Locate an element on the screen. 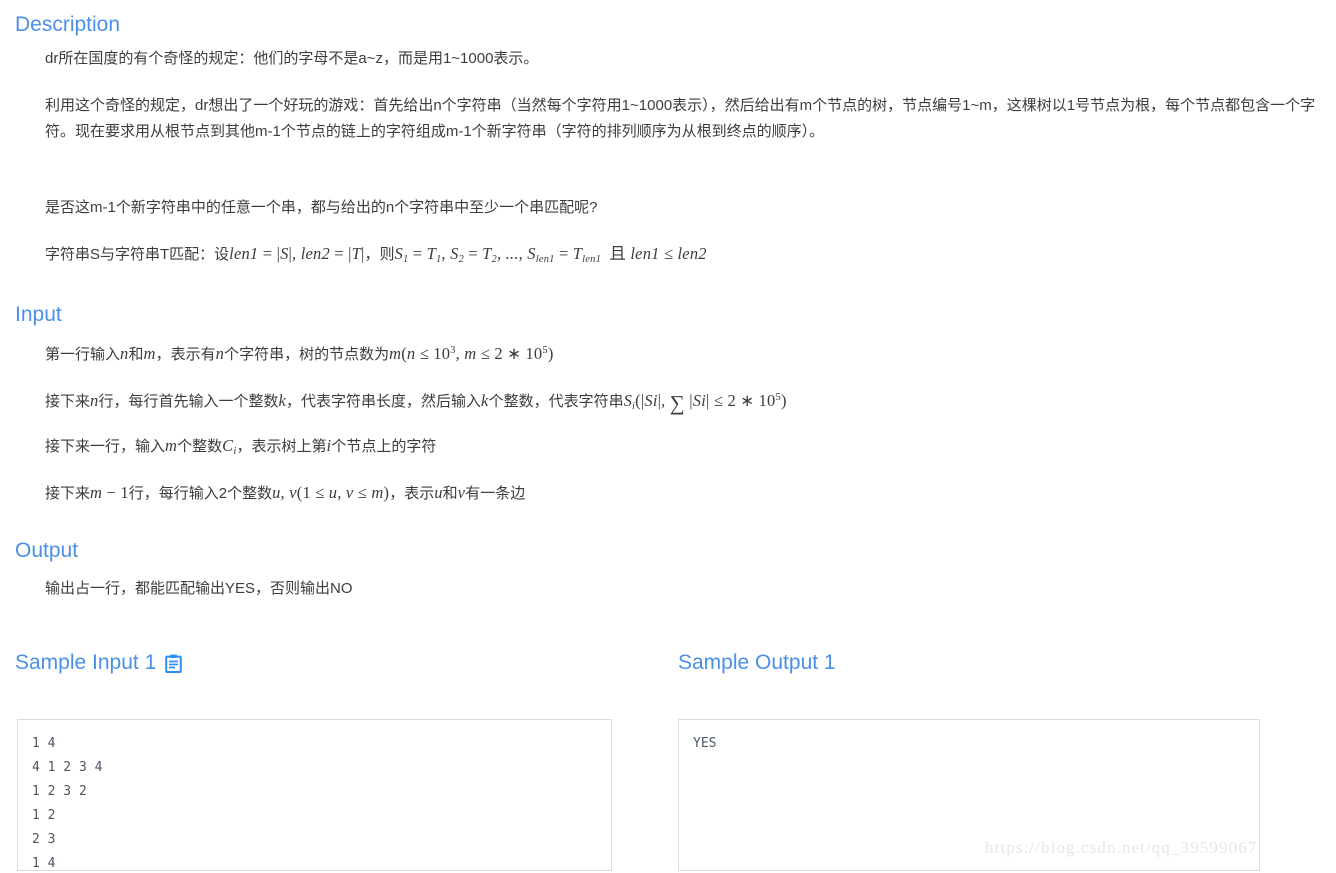 The height and width of the screenshot is (873, 1336). input-p1-mid2: 个字符串，树的节点数为 is located at coordinates (307, 354).